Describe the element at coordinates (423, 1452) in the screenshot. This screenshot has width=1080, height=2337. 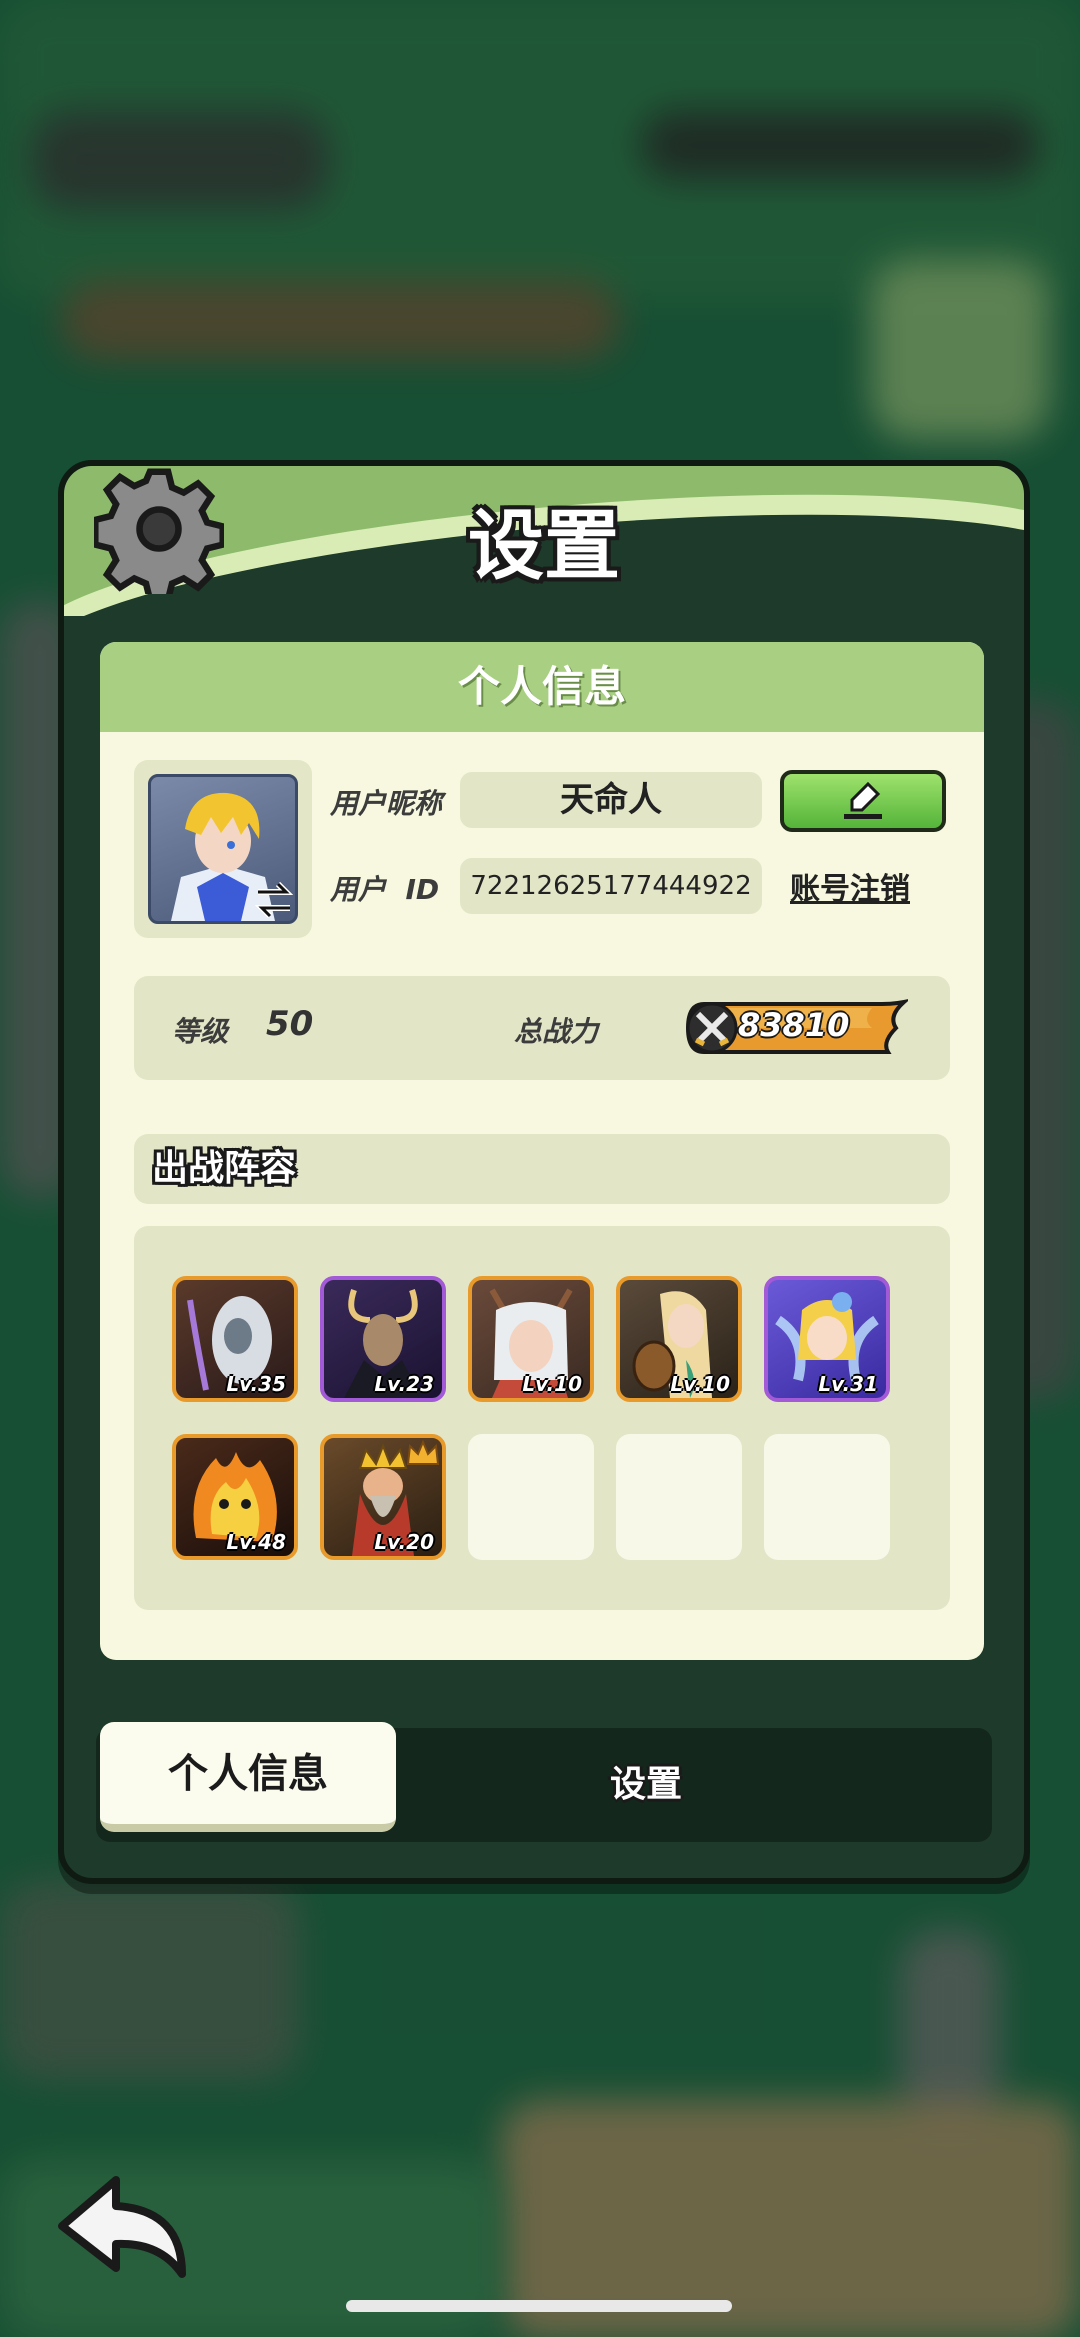
I see `crown-icon` at that location.